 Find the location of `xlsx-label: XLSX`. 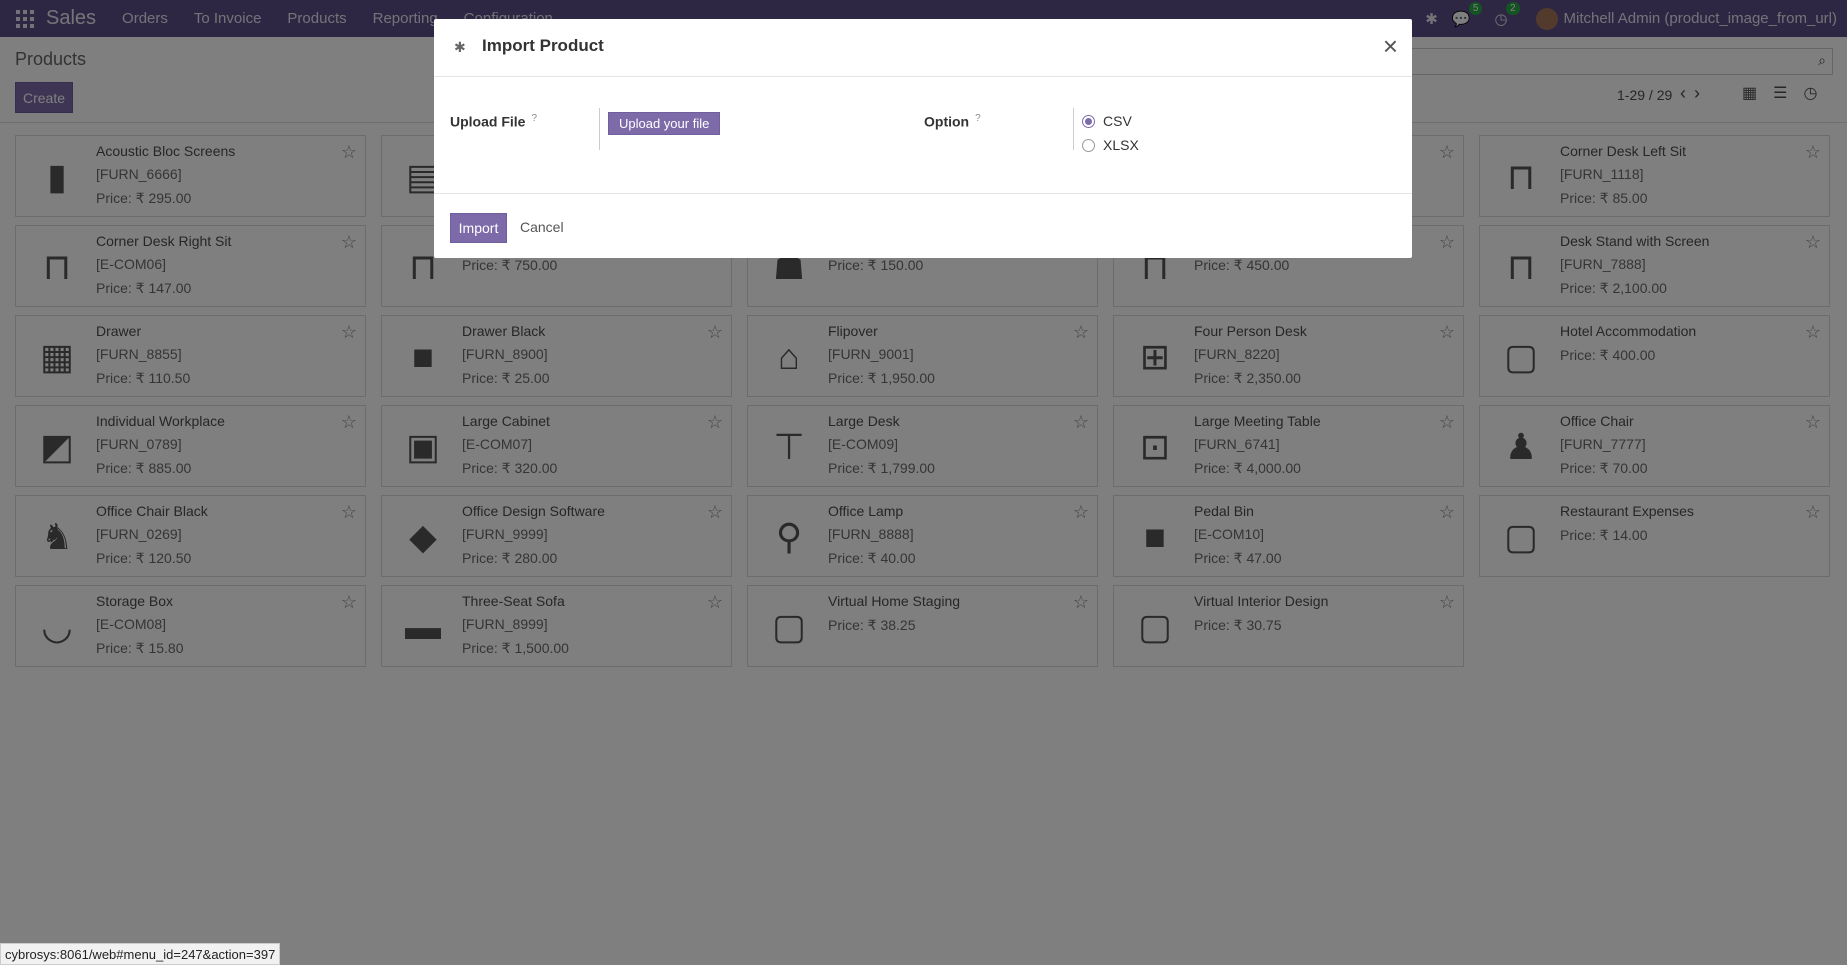

xlsx-label: XLSX is located at coordinates (1121, 145).